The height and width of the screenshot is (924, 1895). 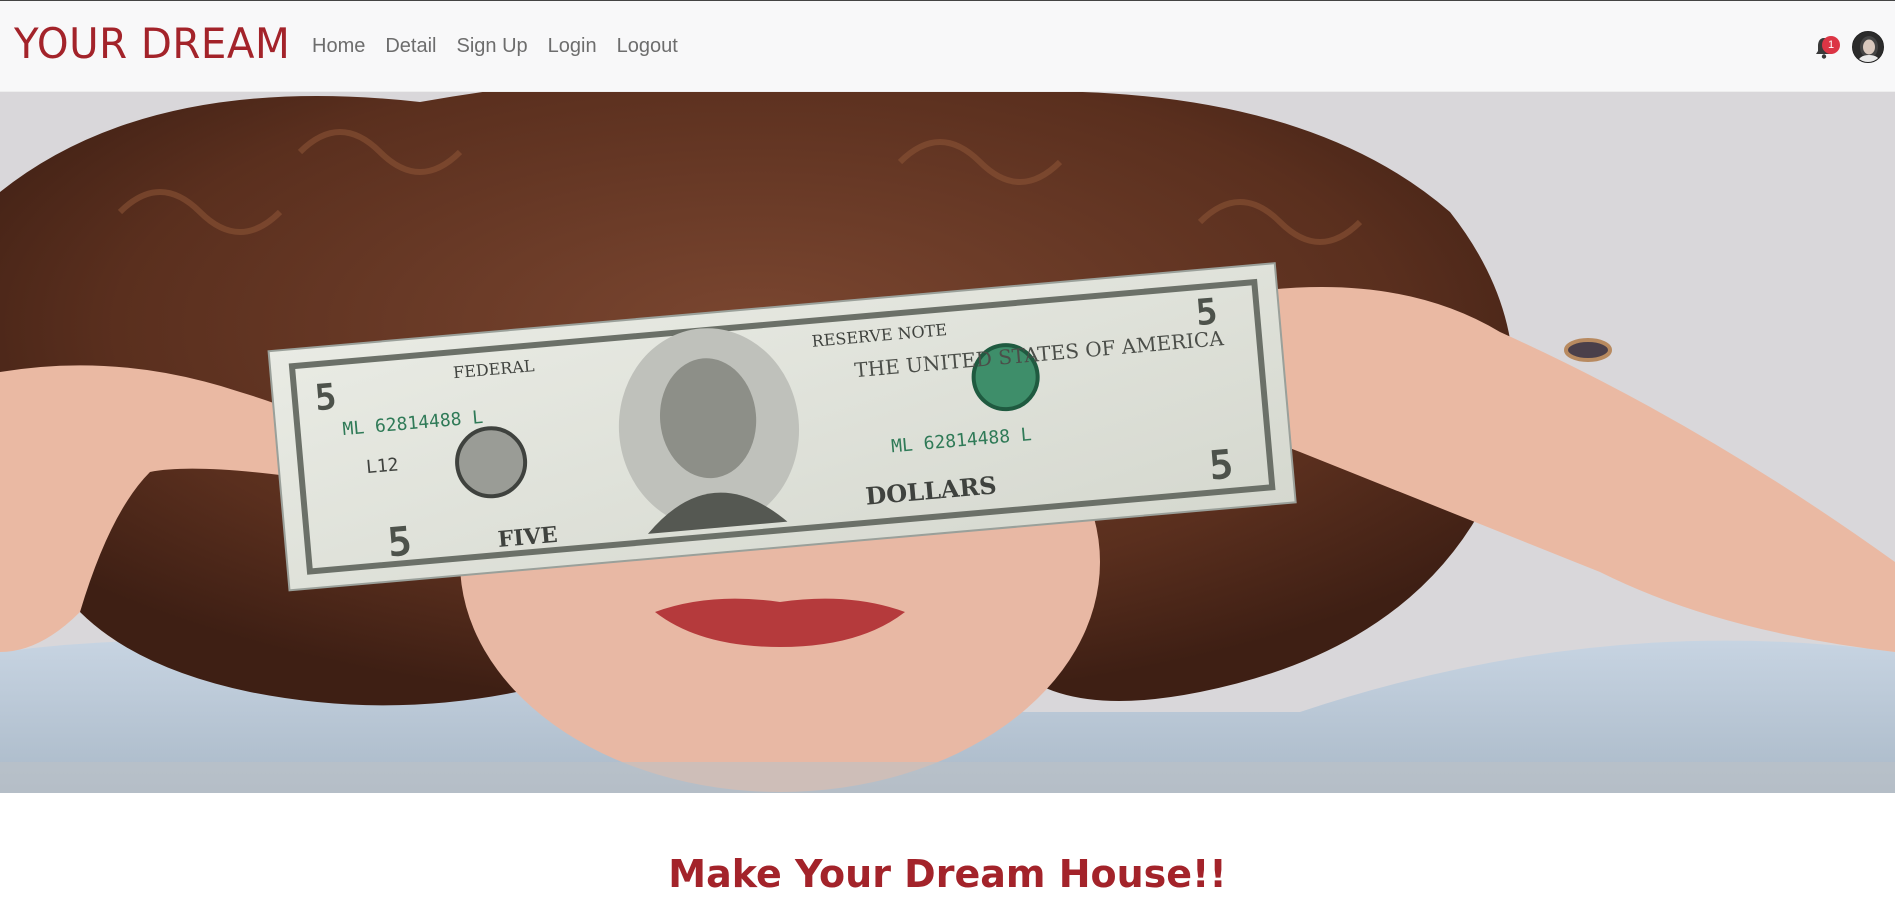 What do you see at coordinates (647, 46) in the screenshot?
I see `nav-logout-link: Logout` at bounding box center [647, 46].